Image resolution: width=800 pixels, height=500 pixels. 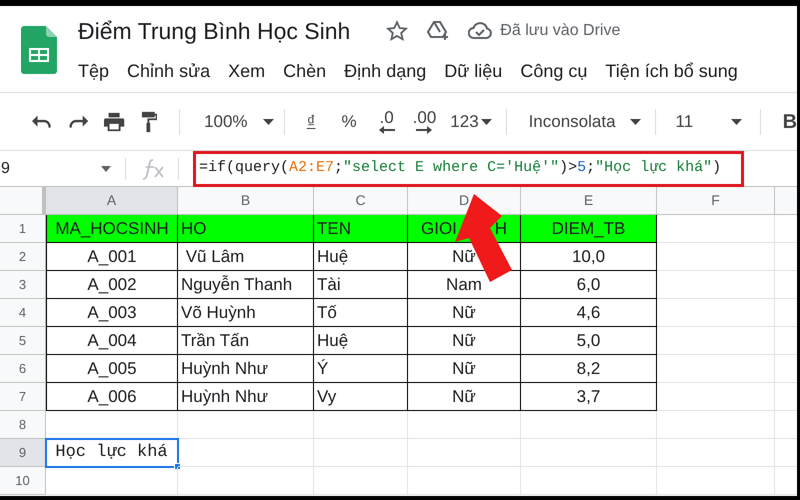 I want to click on row-header: 10, so click(x=23, y=481).